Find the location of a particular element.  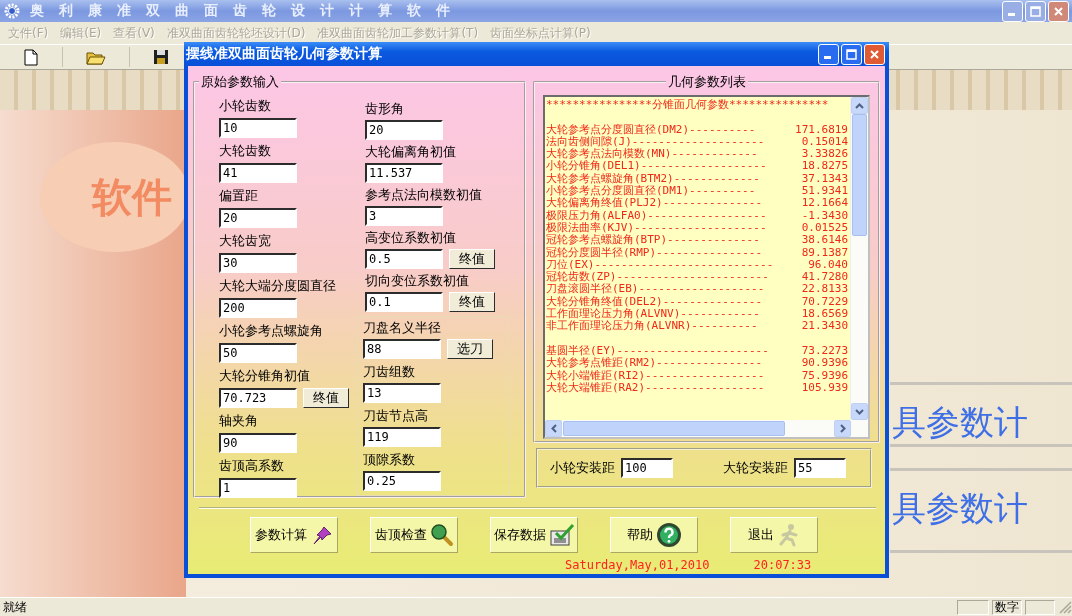

input-field: 55 is located at coordinates (820, 468).